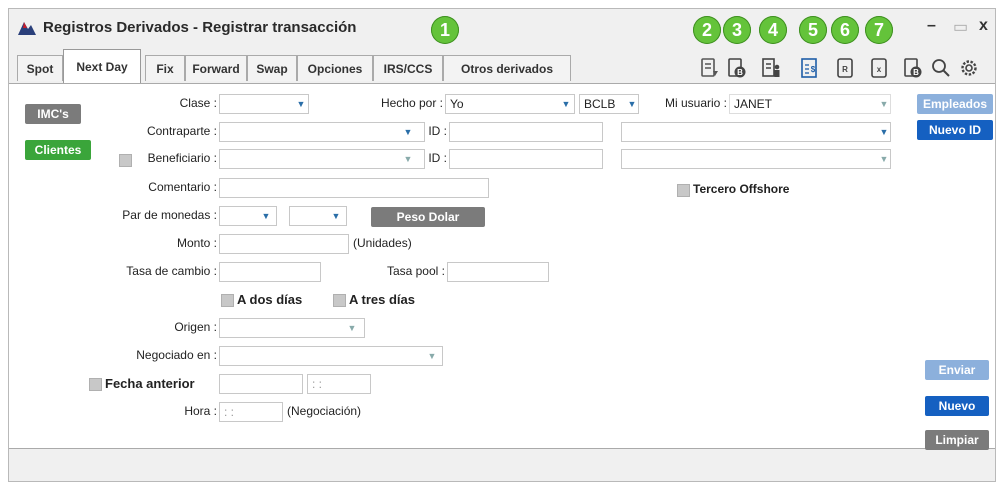 The height and width of the screenshot is (484, 998). What do you see at coordinates (335, 68) in the screenshot?
I see `tab-opciones: Opciones` at bounding box center [335, 68].